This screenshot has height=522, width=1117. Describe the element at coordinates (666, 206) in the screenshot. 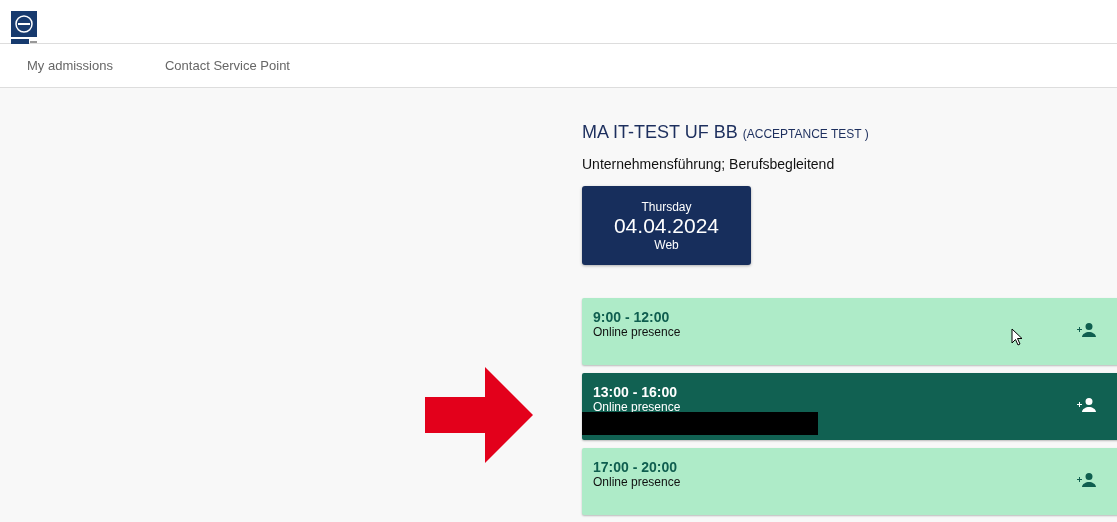

I see `weekday: Thursday` at that location.